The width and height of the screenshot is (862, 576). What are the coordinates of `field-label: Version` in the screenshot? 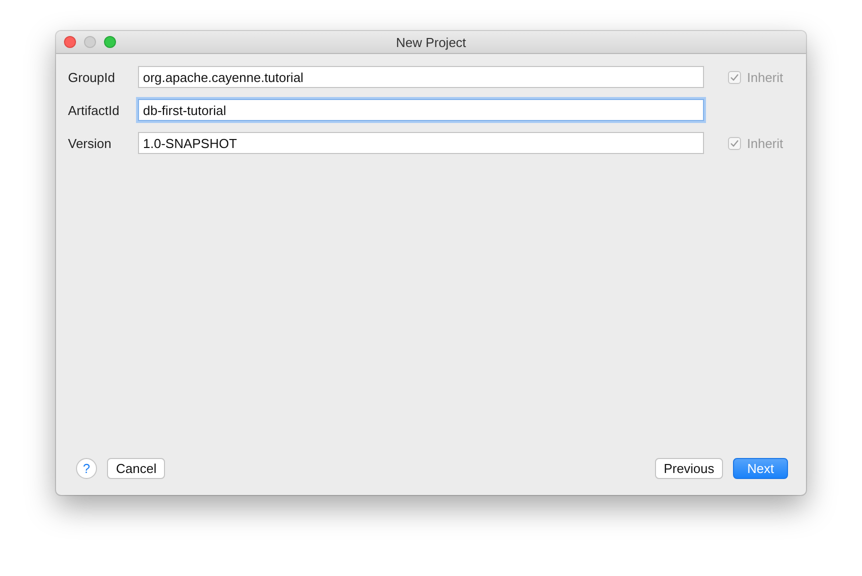 It's located at (90, 143).